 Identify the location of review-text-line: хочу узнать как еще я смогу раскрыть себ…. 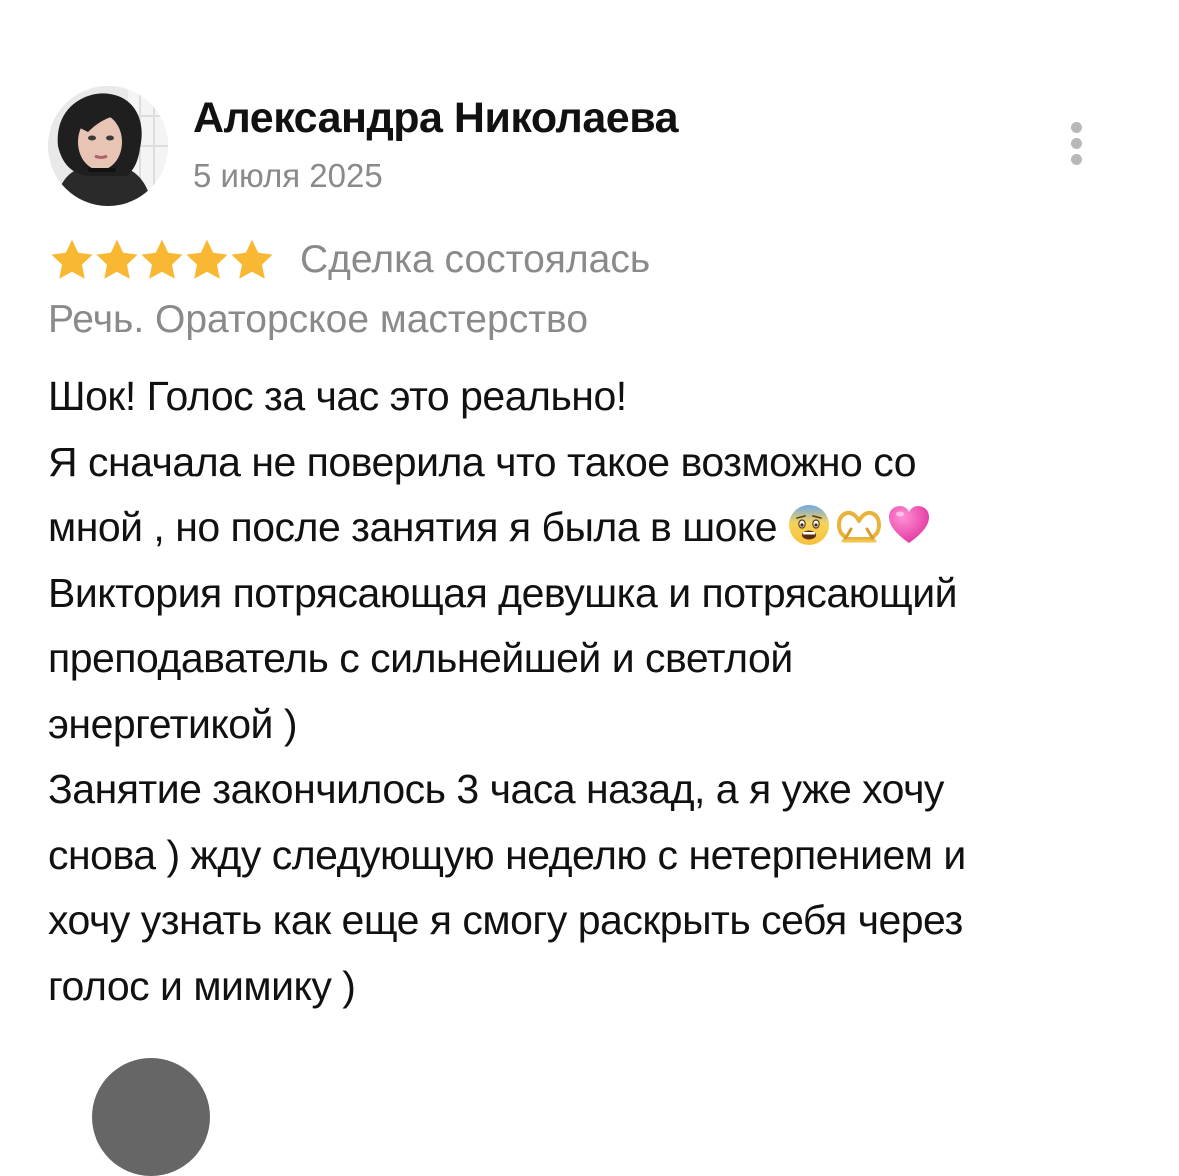
(505, 920).